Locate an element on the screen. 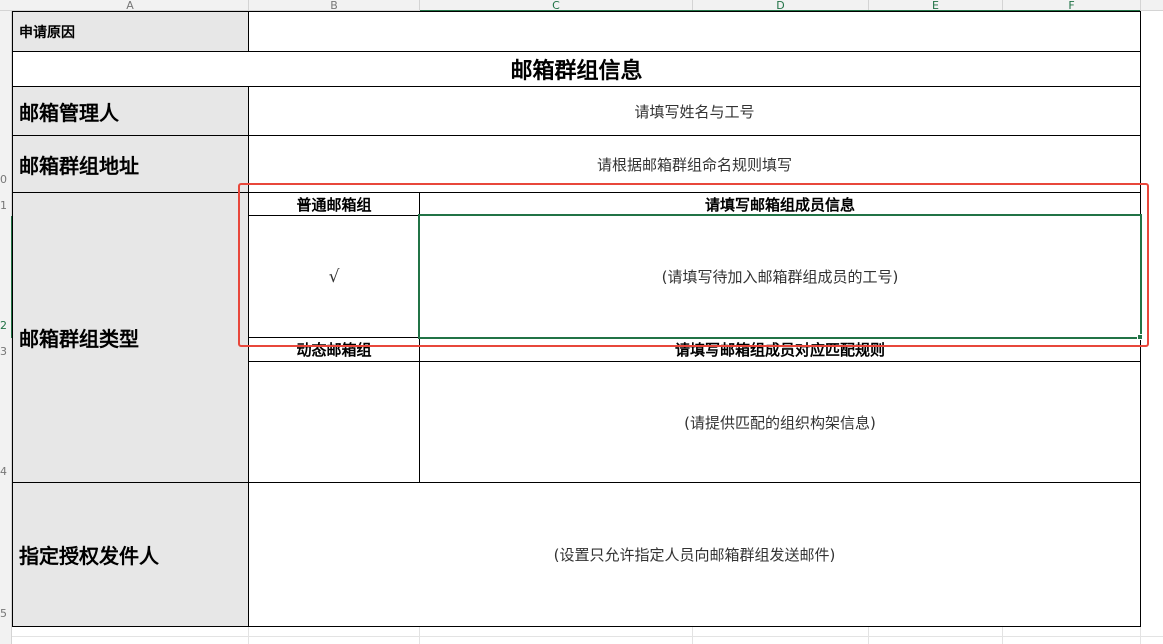  row-header-5: 5 is located at coordinates (6, 614).